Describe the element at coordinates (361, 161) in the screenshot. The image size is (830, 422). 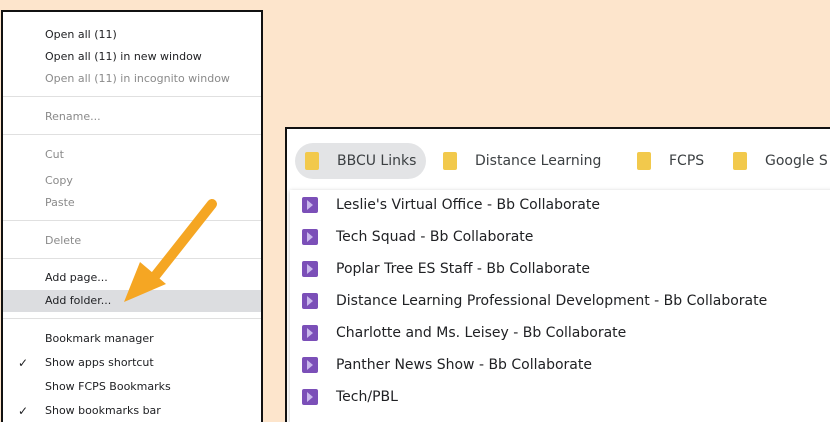
I see `bookmark-folder-bbcu-links: BBCU Links` at that location.